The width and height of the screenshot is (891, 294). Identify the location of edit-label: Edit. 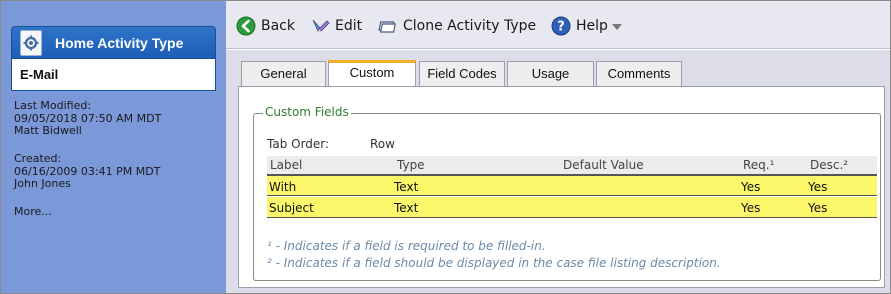
(349, 26).